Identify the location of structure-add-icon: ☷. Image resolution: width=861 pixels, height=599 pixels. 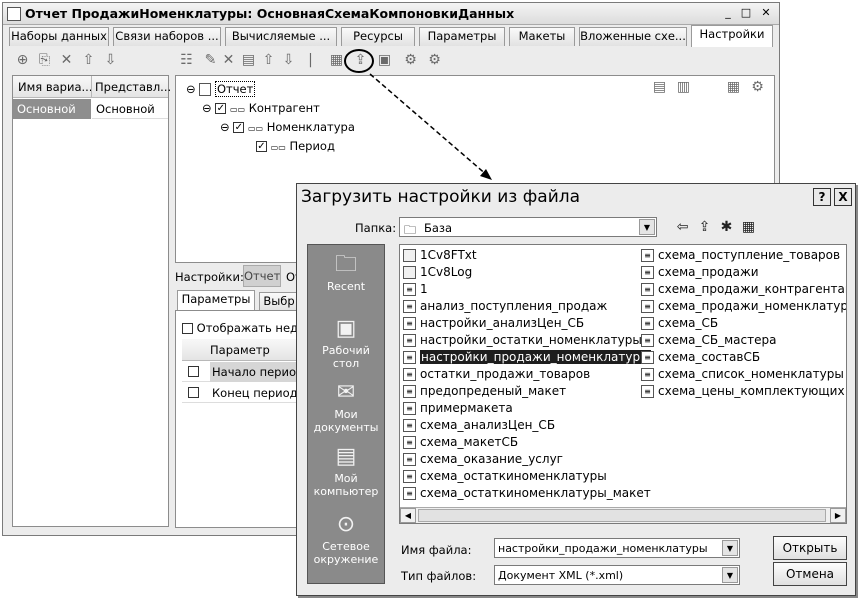
(186, 60).